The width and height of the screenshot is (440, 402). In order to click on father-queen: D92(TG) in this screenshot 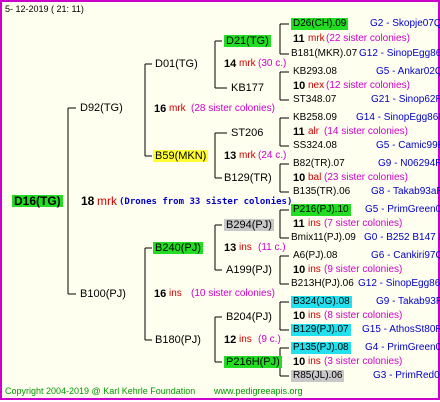, I will do `click(101, 108)`.